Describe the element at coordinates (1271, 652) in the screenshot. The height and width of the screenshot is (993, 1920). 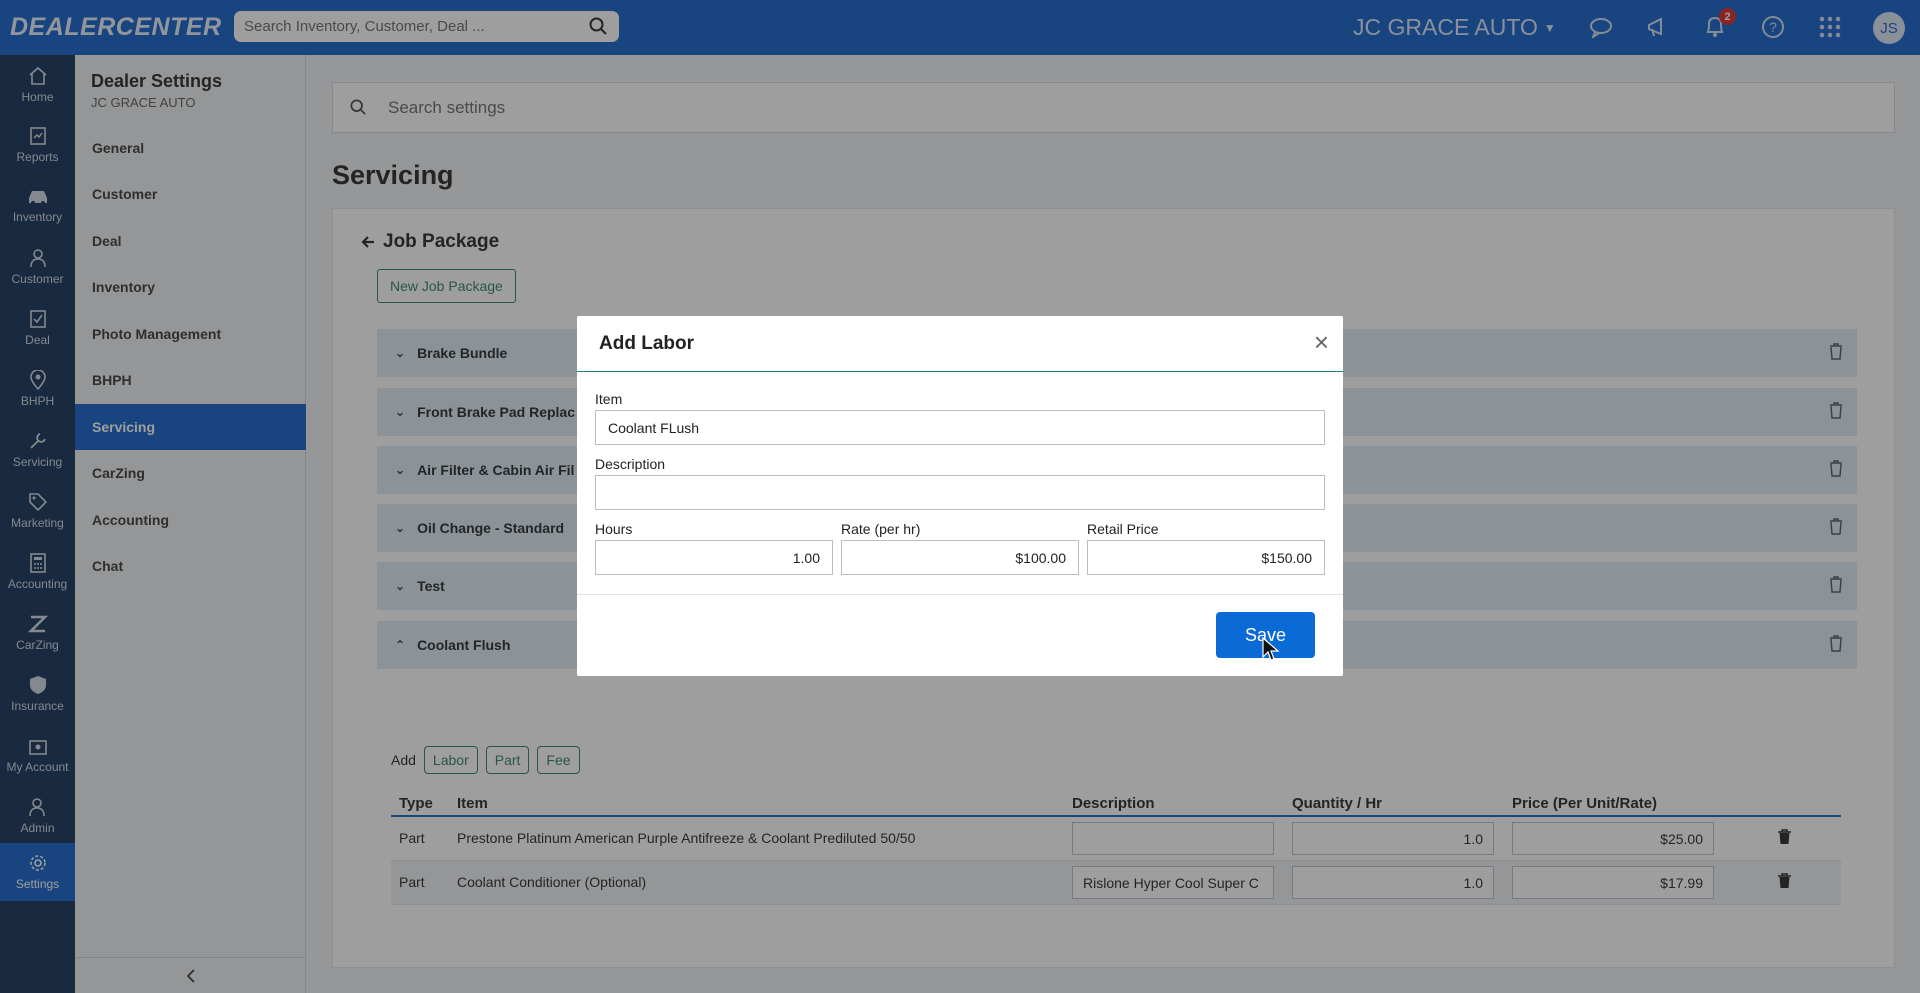
I see `mouse-cursor-icon` at that location.